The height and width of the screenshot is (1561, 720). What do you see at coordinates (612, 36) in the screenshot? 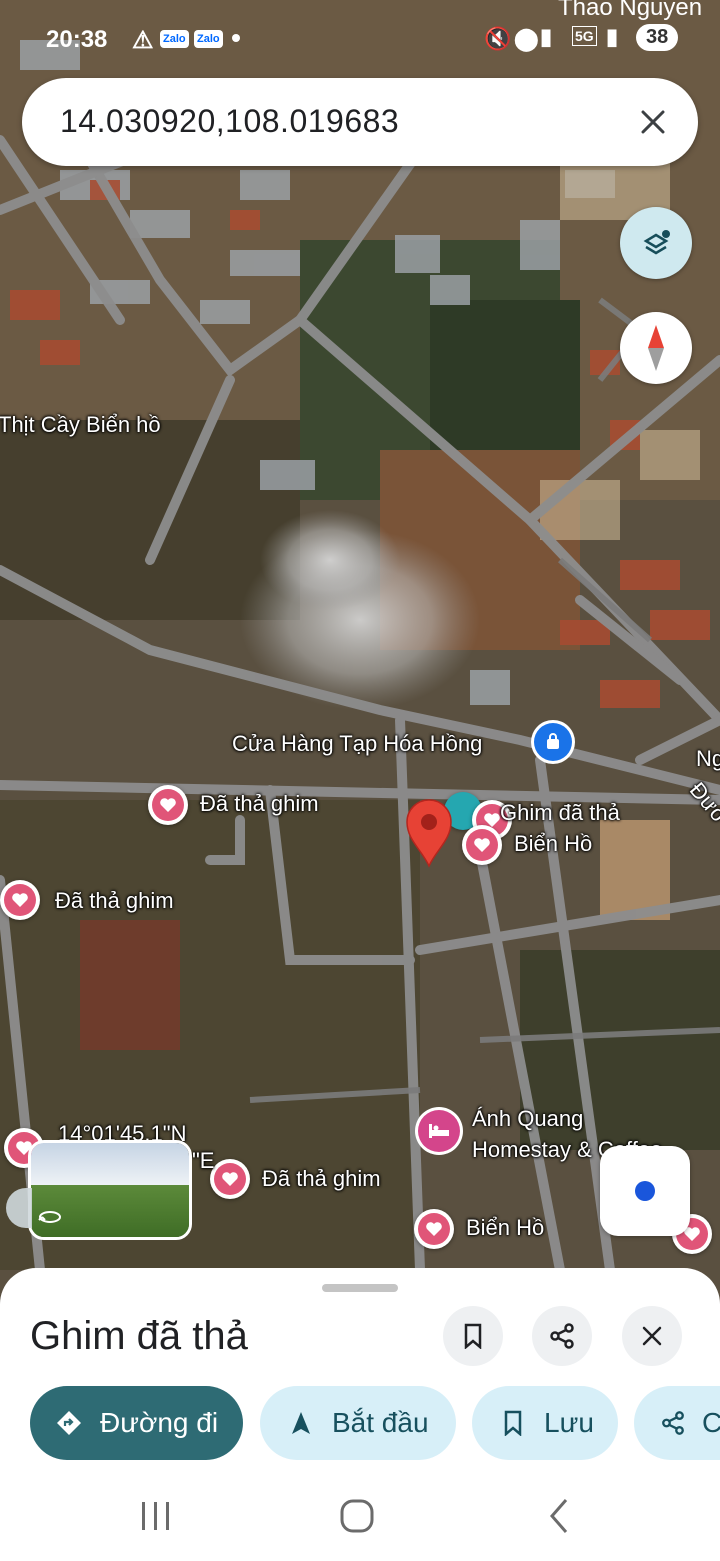
I see `signal-icon-2: ▮` at bounding box center [612, 36].